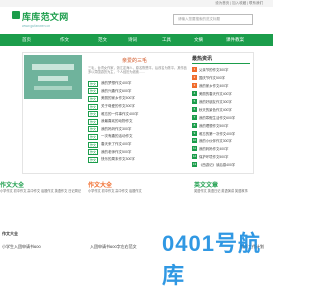 The height and width of the screenshot is (290, 320). I want to click on featured-title: 亲爱的三毛, so click(134, 60).